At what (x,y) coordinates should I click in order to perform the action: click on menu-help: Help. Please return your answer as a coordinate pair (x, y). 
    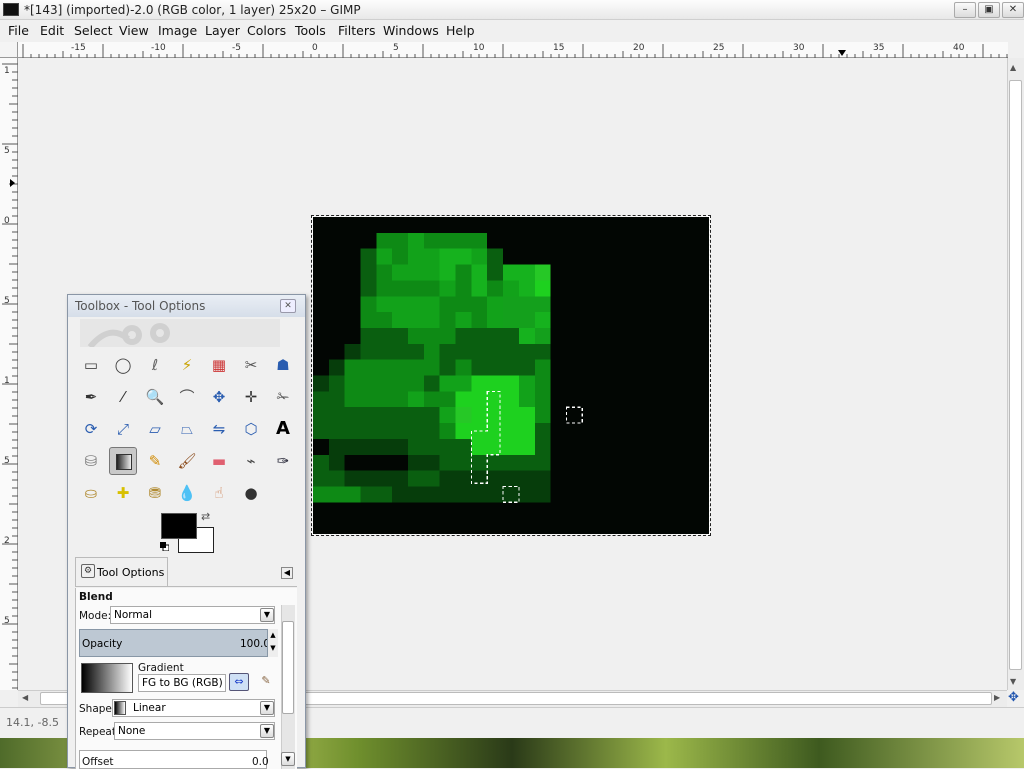
    Looking at the image, I should click on (460, 30).